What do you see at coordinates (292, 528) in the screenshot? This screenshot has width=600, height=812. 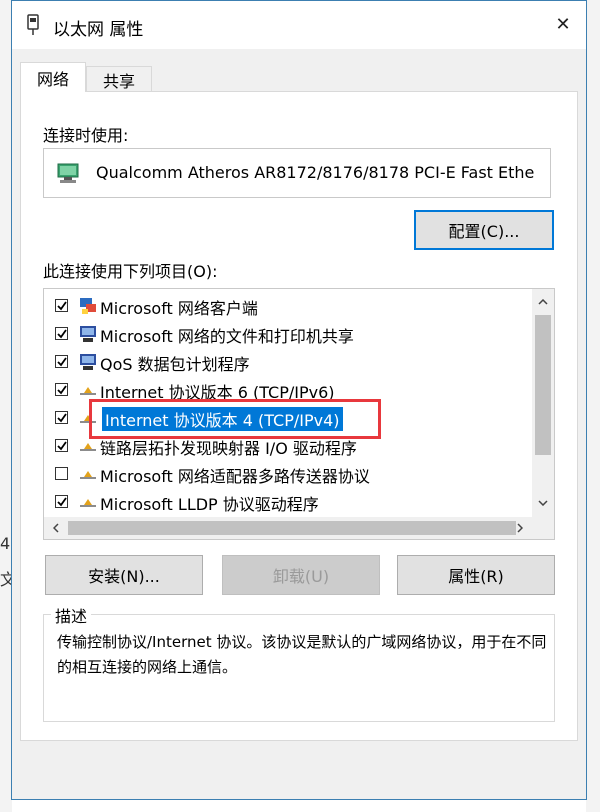 I see `horizontal-scroll-thumb` at bounding box center [292, 528].